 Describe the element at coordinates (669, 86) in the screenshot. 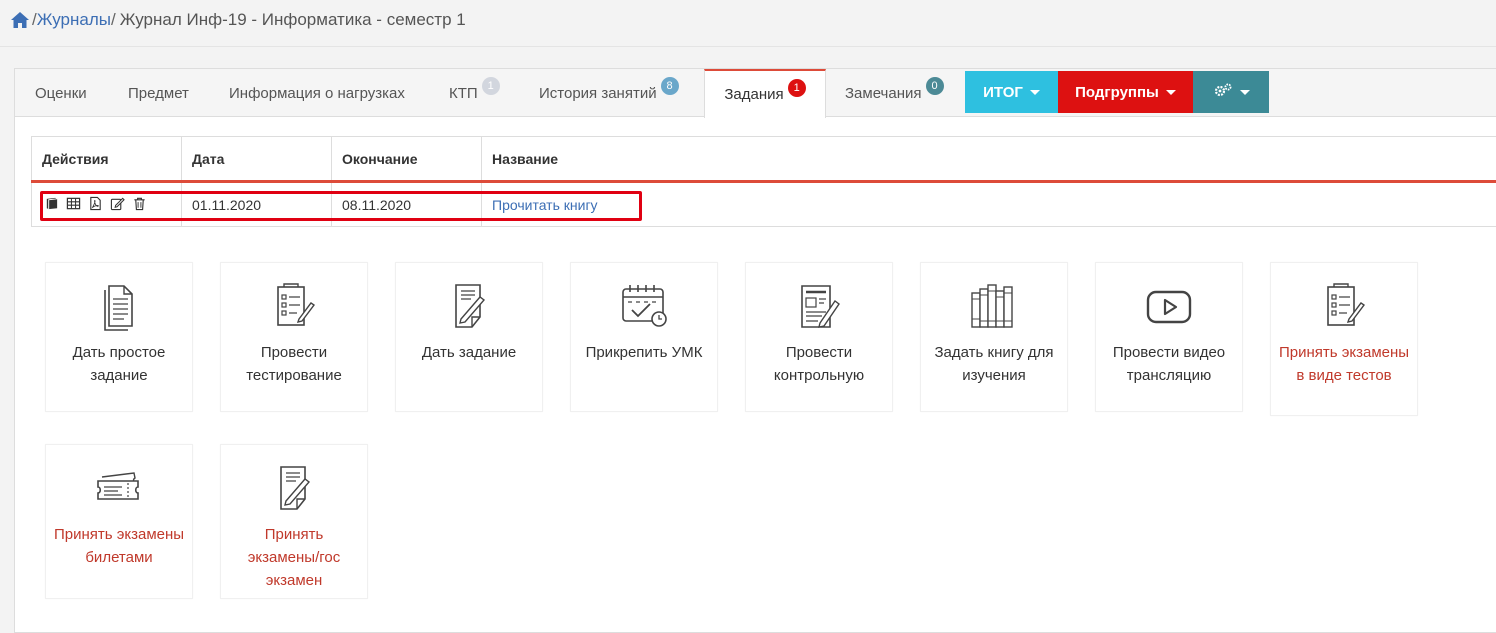

I see `tab-badge: 8` at that location.